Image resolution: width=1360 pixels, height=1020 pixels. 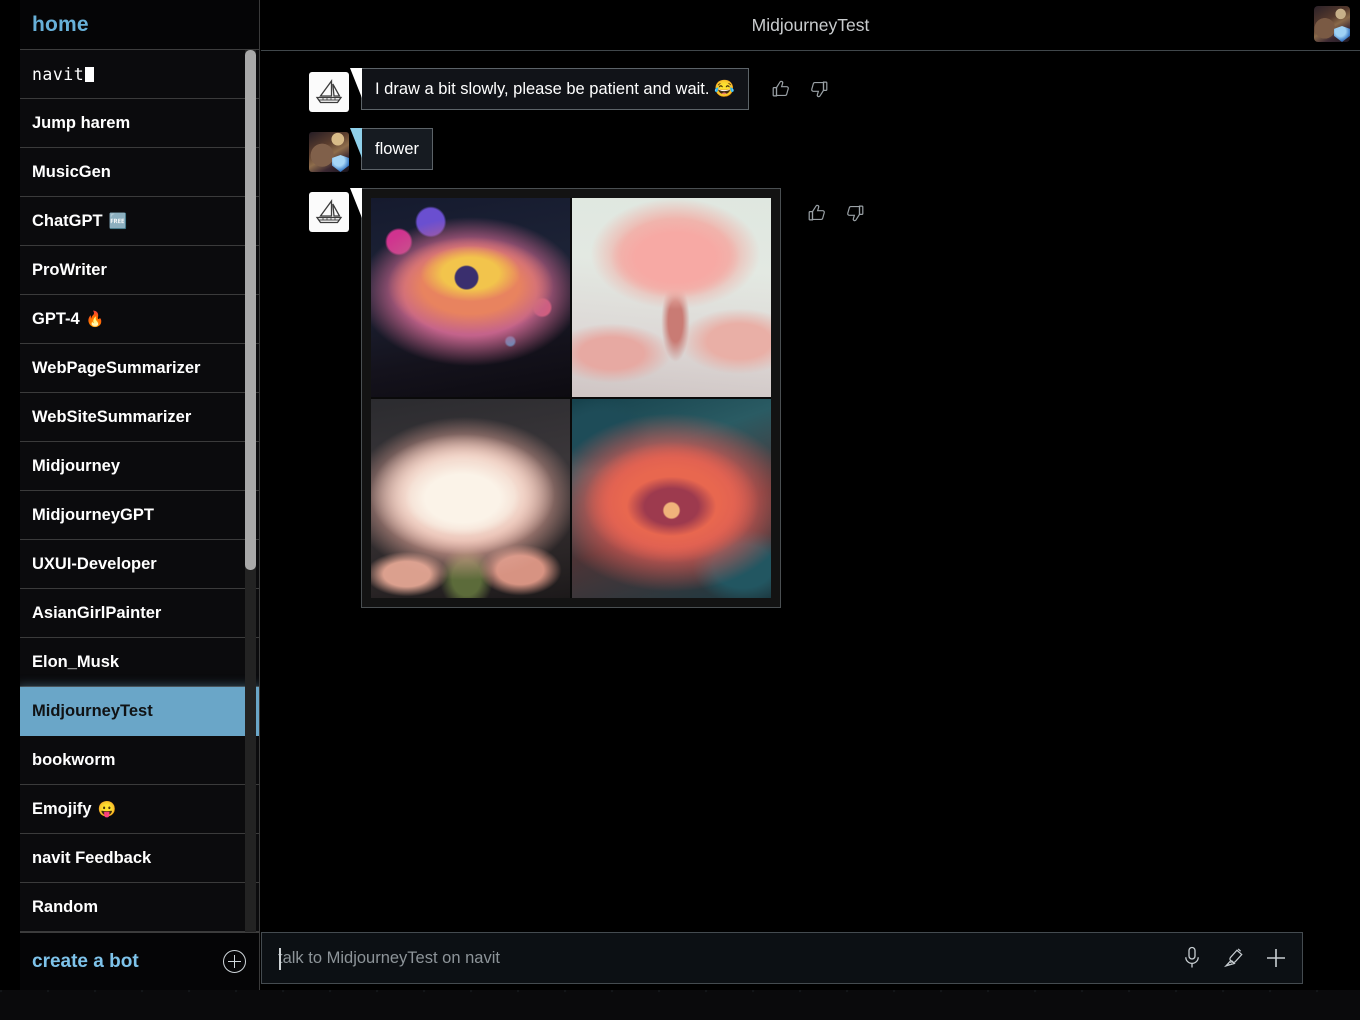 I want to click on sidebar-item-label: Midjourney, so click(x=76, y=465).